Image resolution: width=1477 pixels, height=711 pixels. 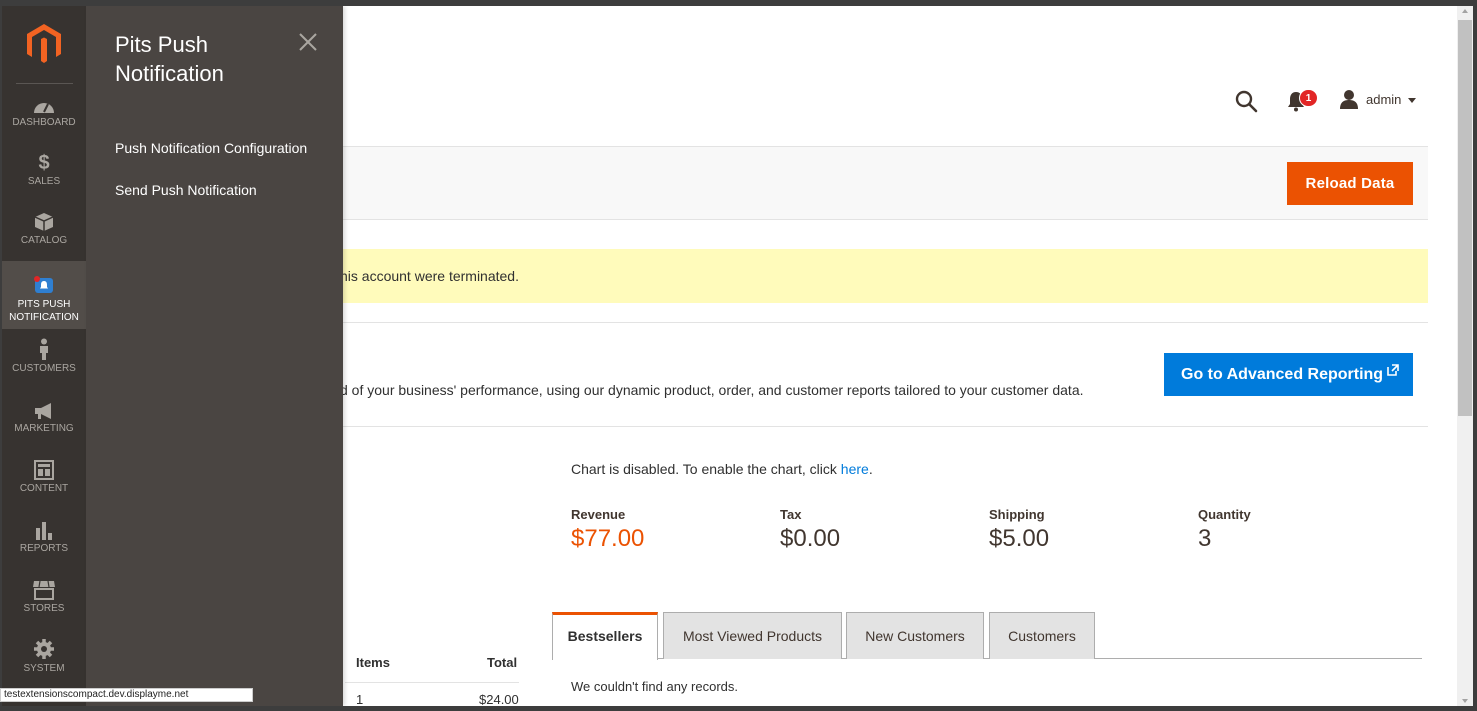 I want to click on nav-sales: $ SALES, so click(x=44, y=173).